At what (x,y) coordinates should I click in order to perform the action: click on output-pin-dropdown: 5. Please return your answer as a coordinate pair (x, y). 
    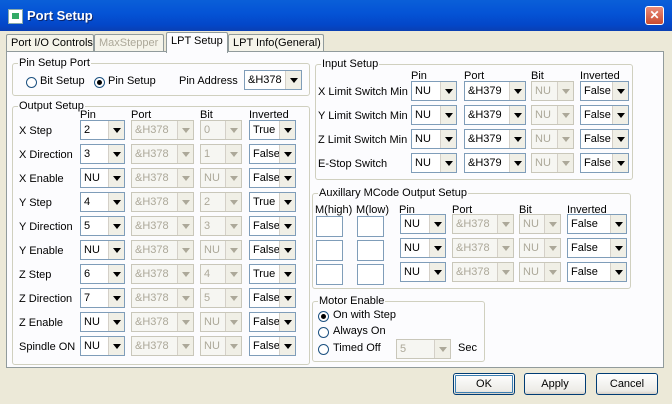
    Looking at the image, I should click on (102, 226).